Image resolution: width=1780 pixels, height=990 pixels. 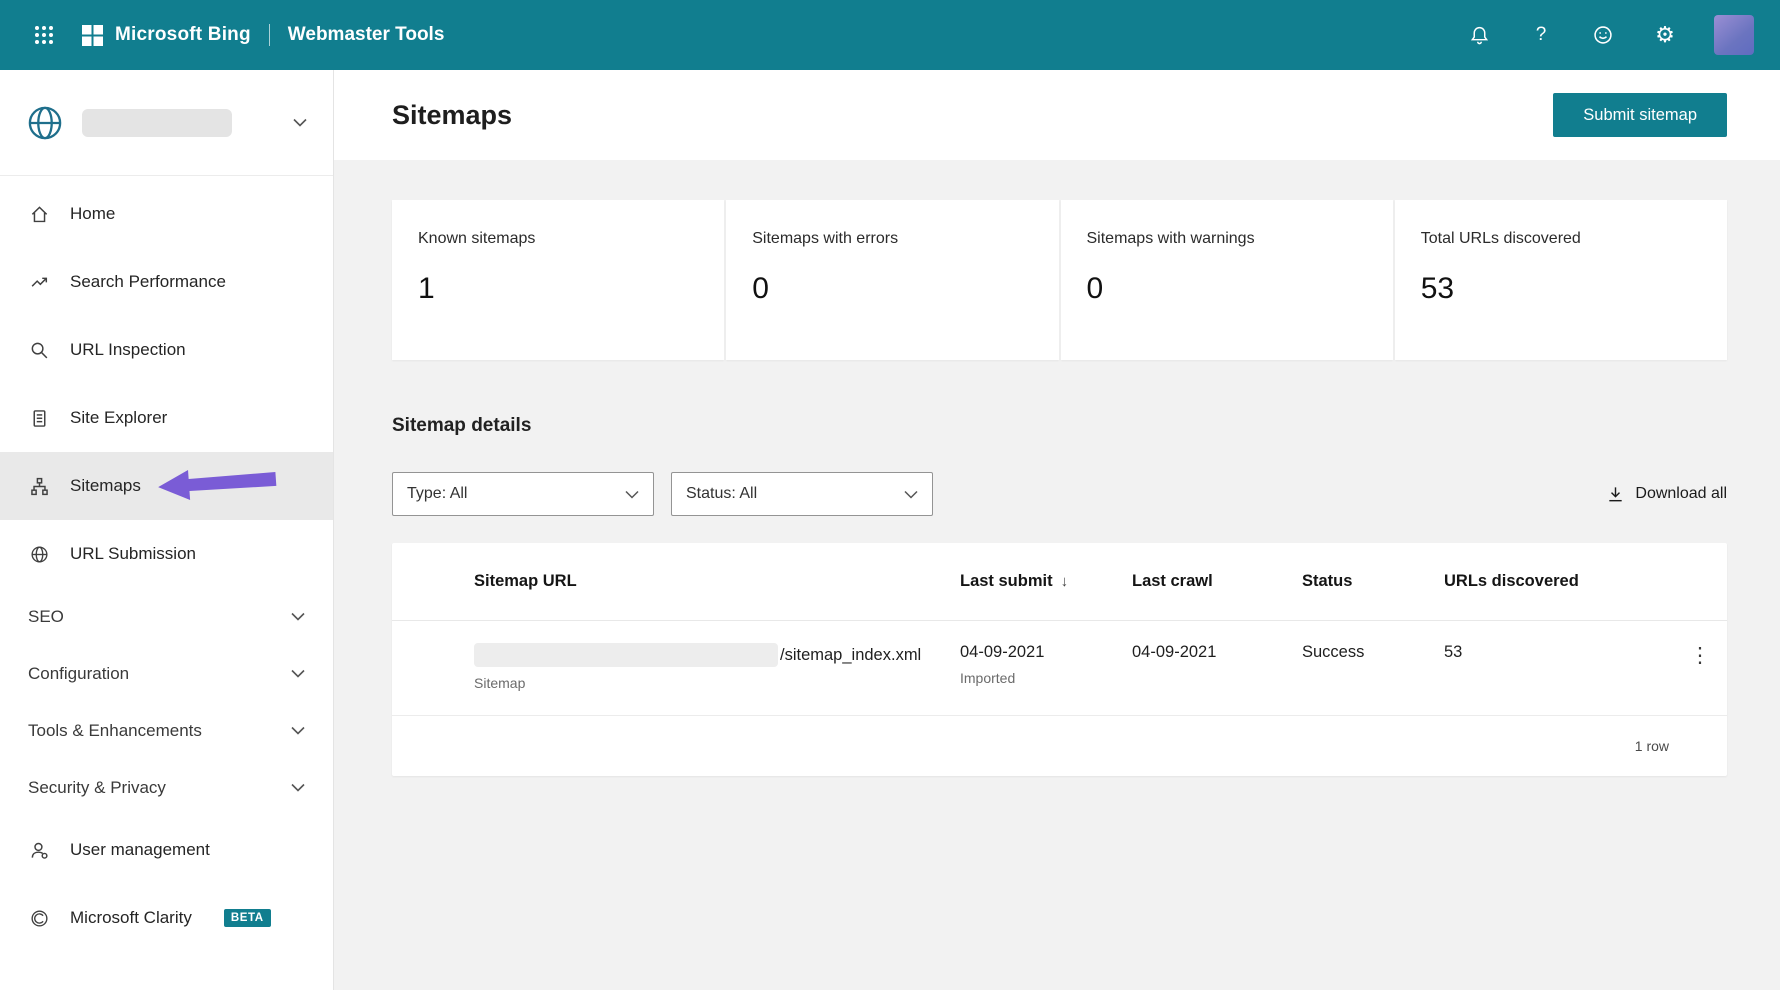 I want to click on sidebar-group-label: Security & Privacy, so click(x=97, y=787).